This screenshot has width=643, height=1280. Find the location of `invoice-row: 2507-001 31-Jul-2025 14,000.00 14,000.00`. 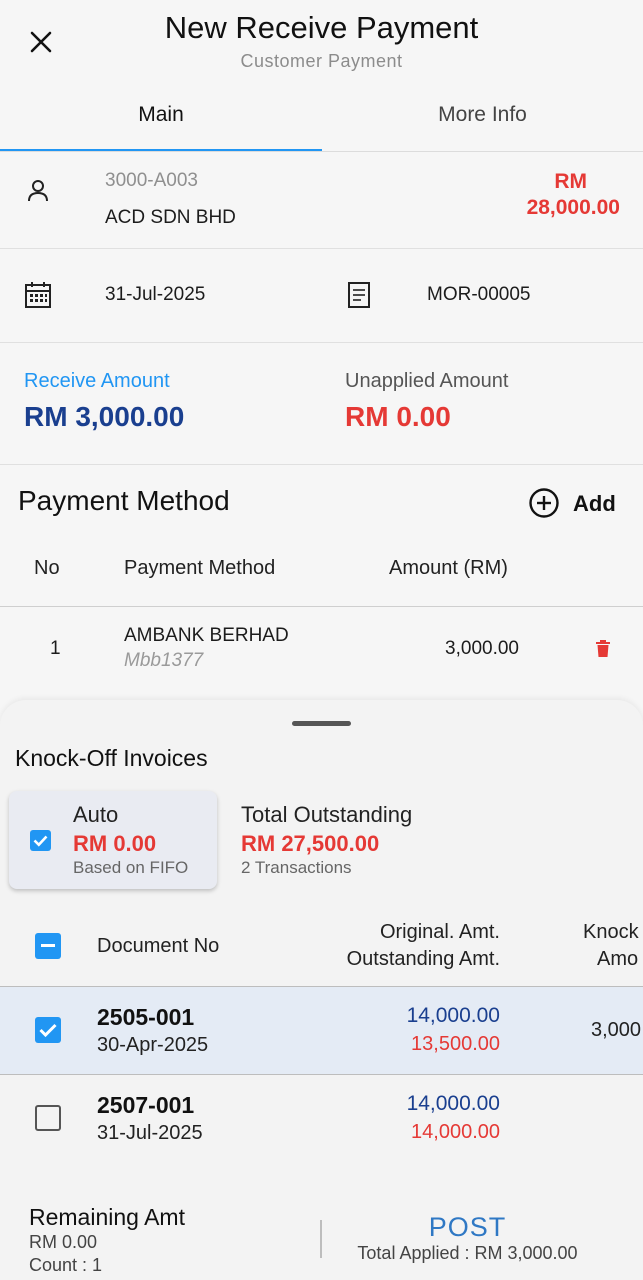

invoice-row: 2507-001 31-Jul-2025 14,000.00 14,000.00 is located at coordinates (321, 1118).